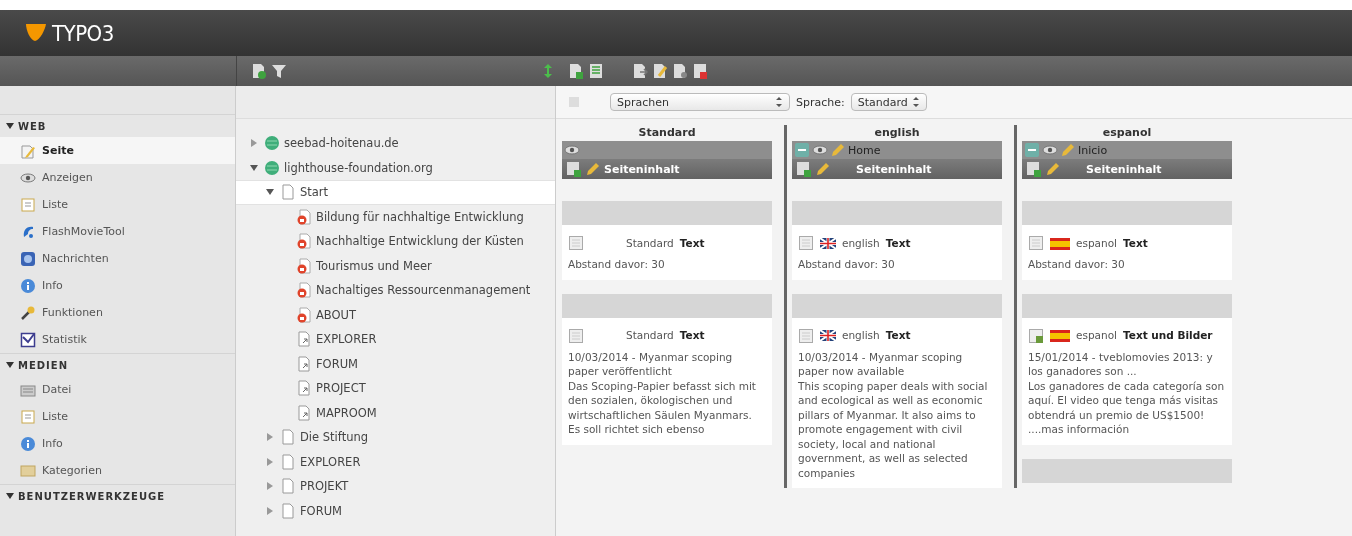  Describe the element at coordinates (117, 312) in the screenshot. I see `module-item: Funktionen` at that location.